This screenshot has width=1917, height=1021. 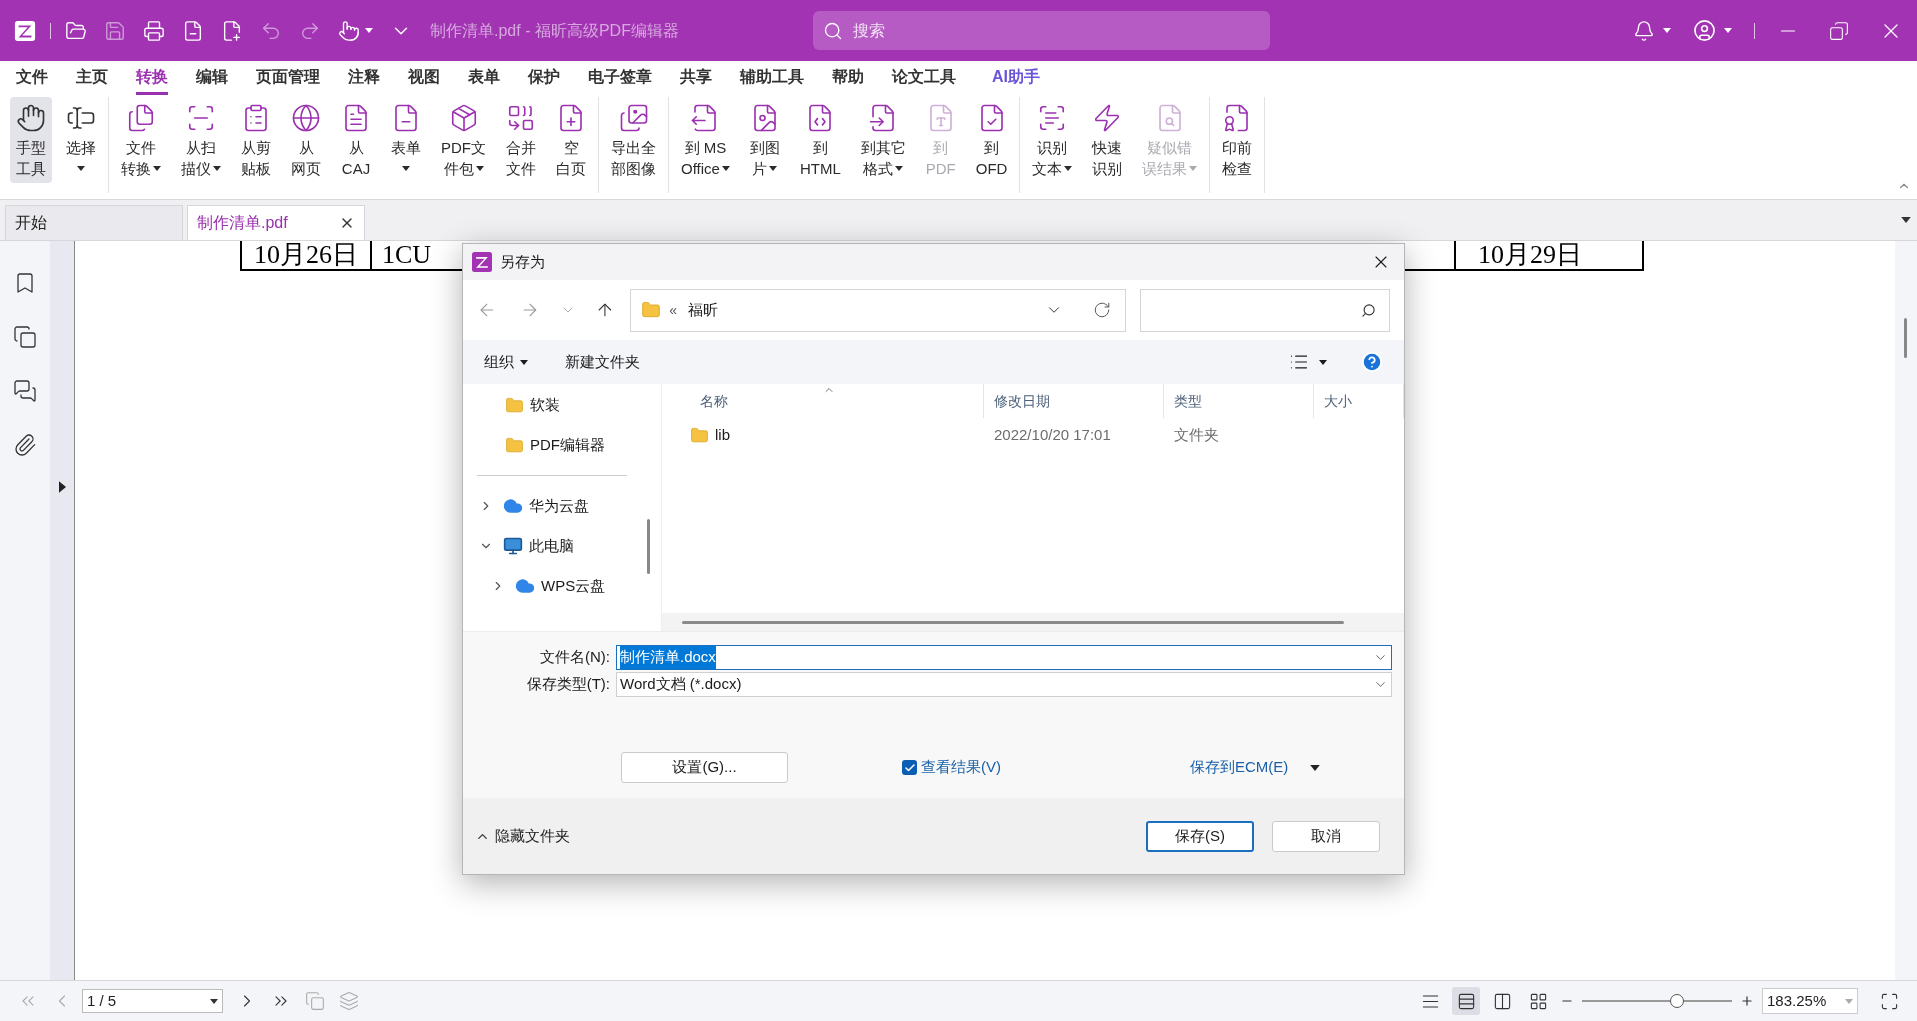 I want to click on ribbon-button: 识别 文本, so click(x=1052, y=140).